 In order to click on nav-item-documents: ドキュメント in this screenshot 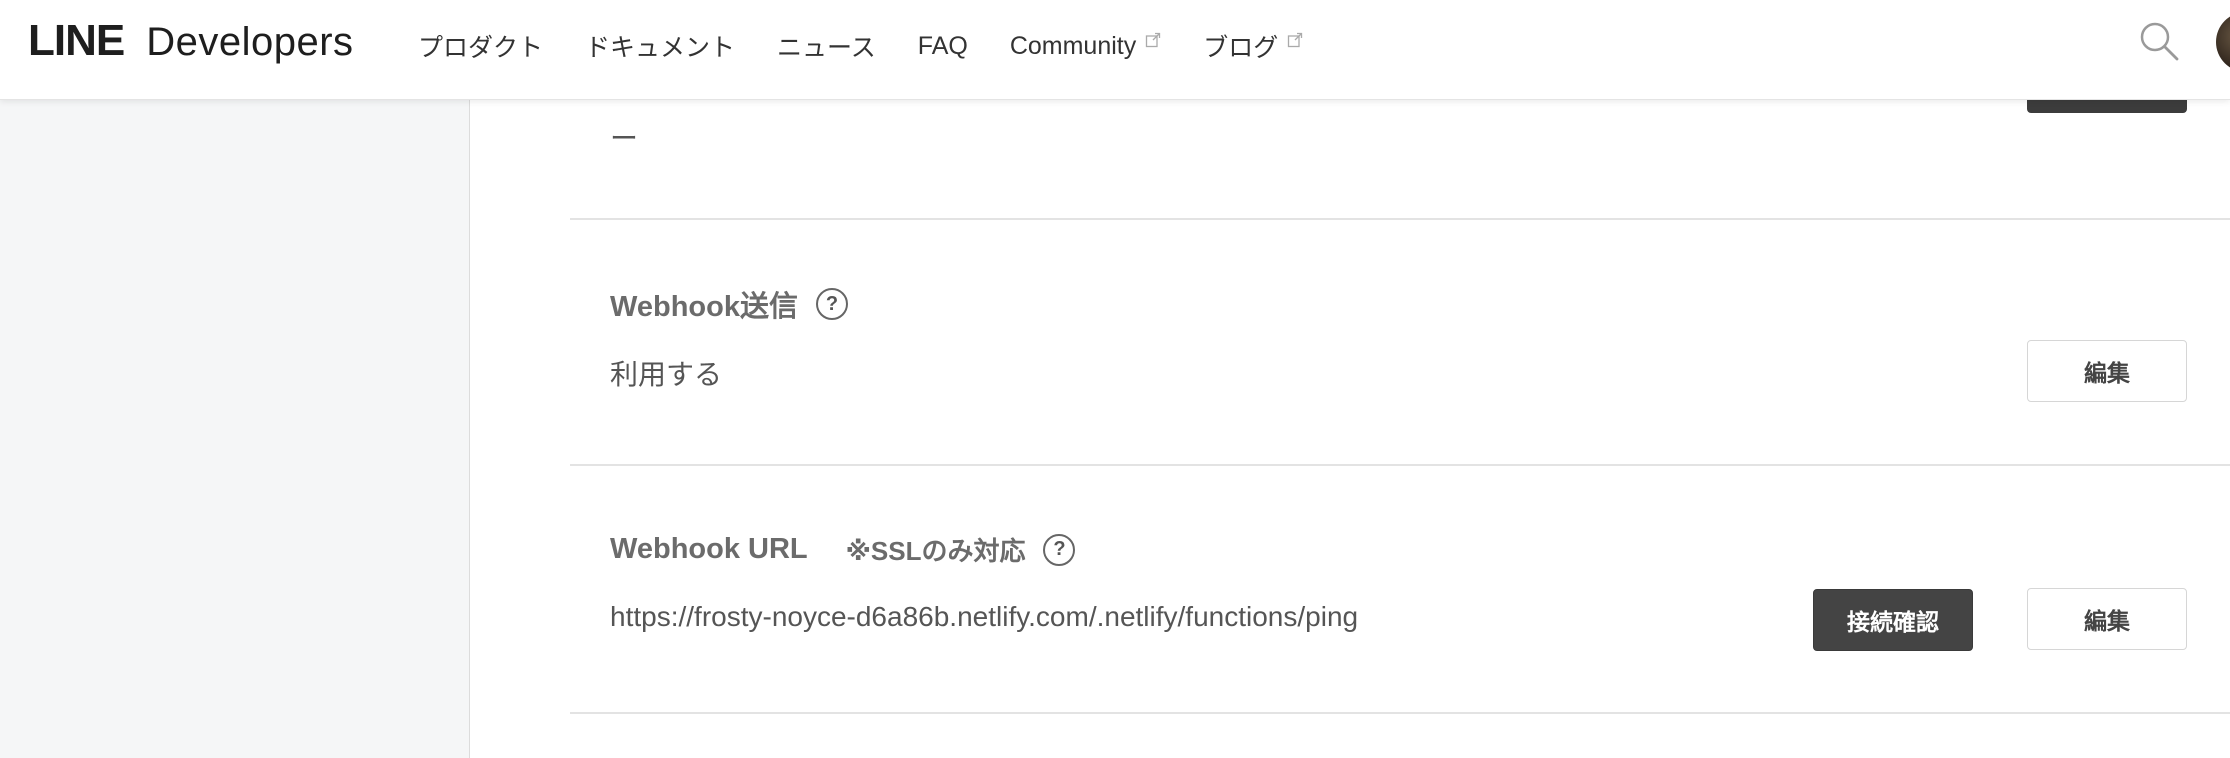, I will do `click(660, 46)`.